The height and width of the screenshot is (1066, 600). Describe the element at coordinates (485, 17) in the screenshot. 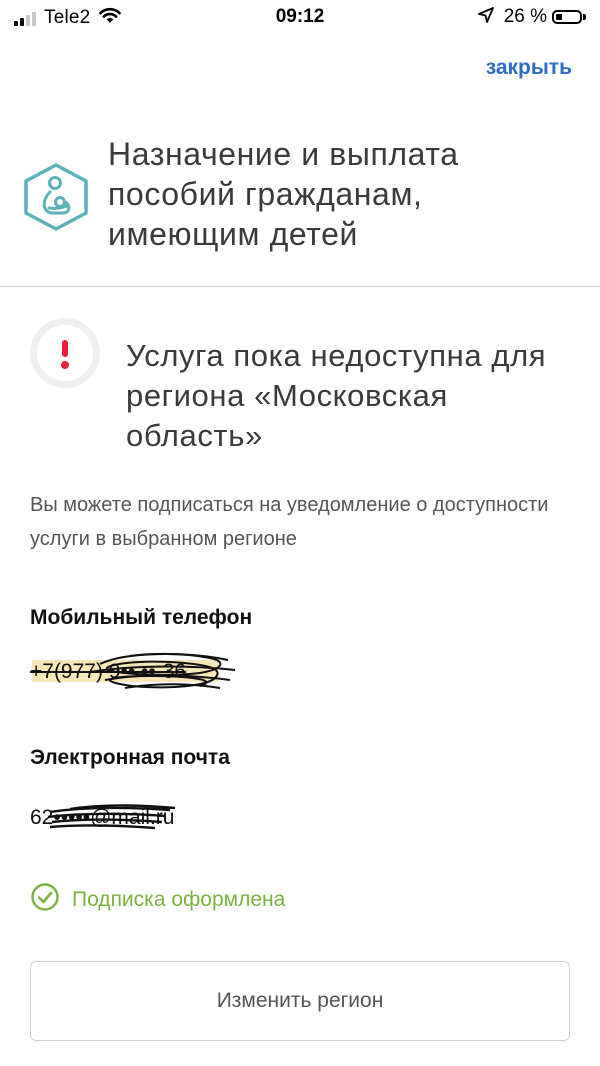

I see `location-arrow-icon` at that location.